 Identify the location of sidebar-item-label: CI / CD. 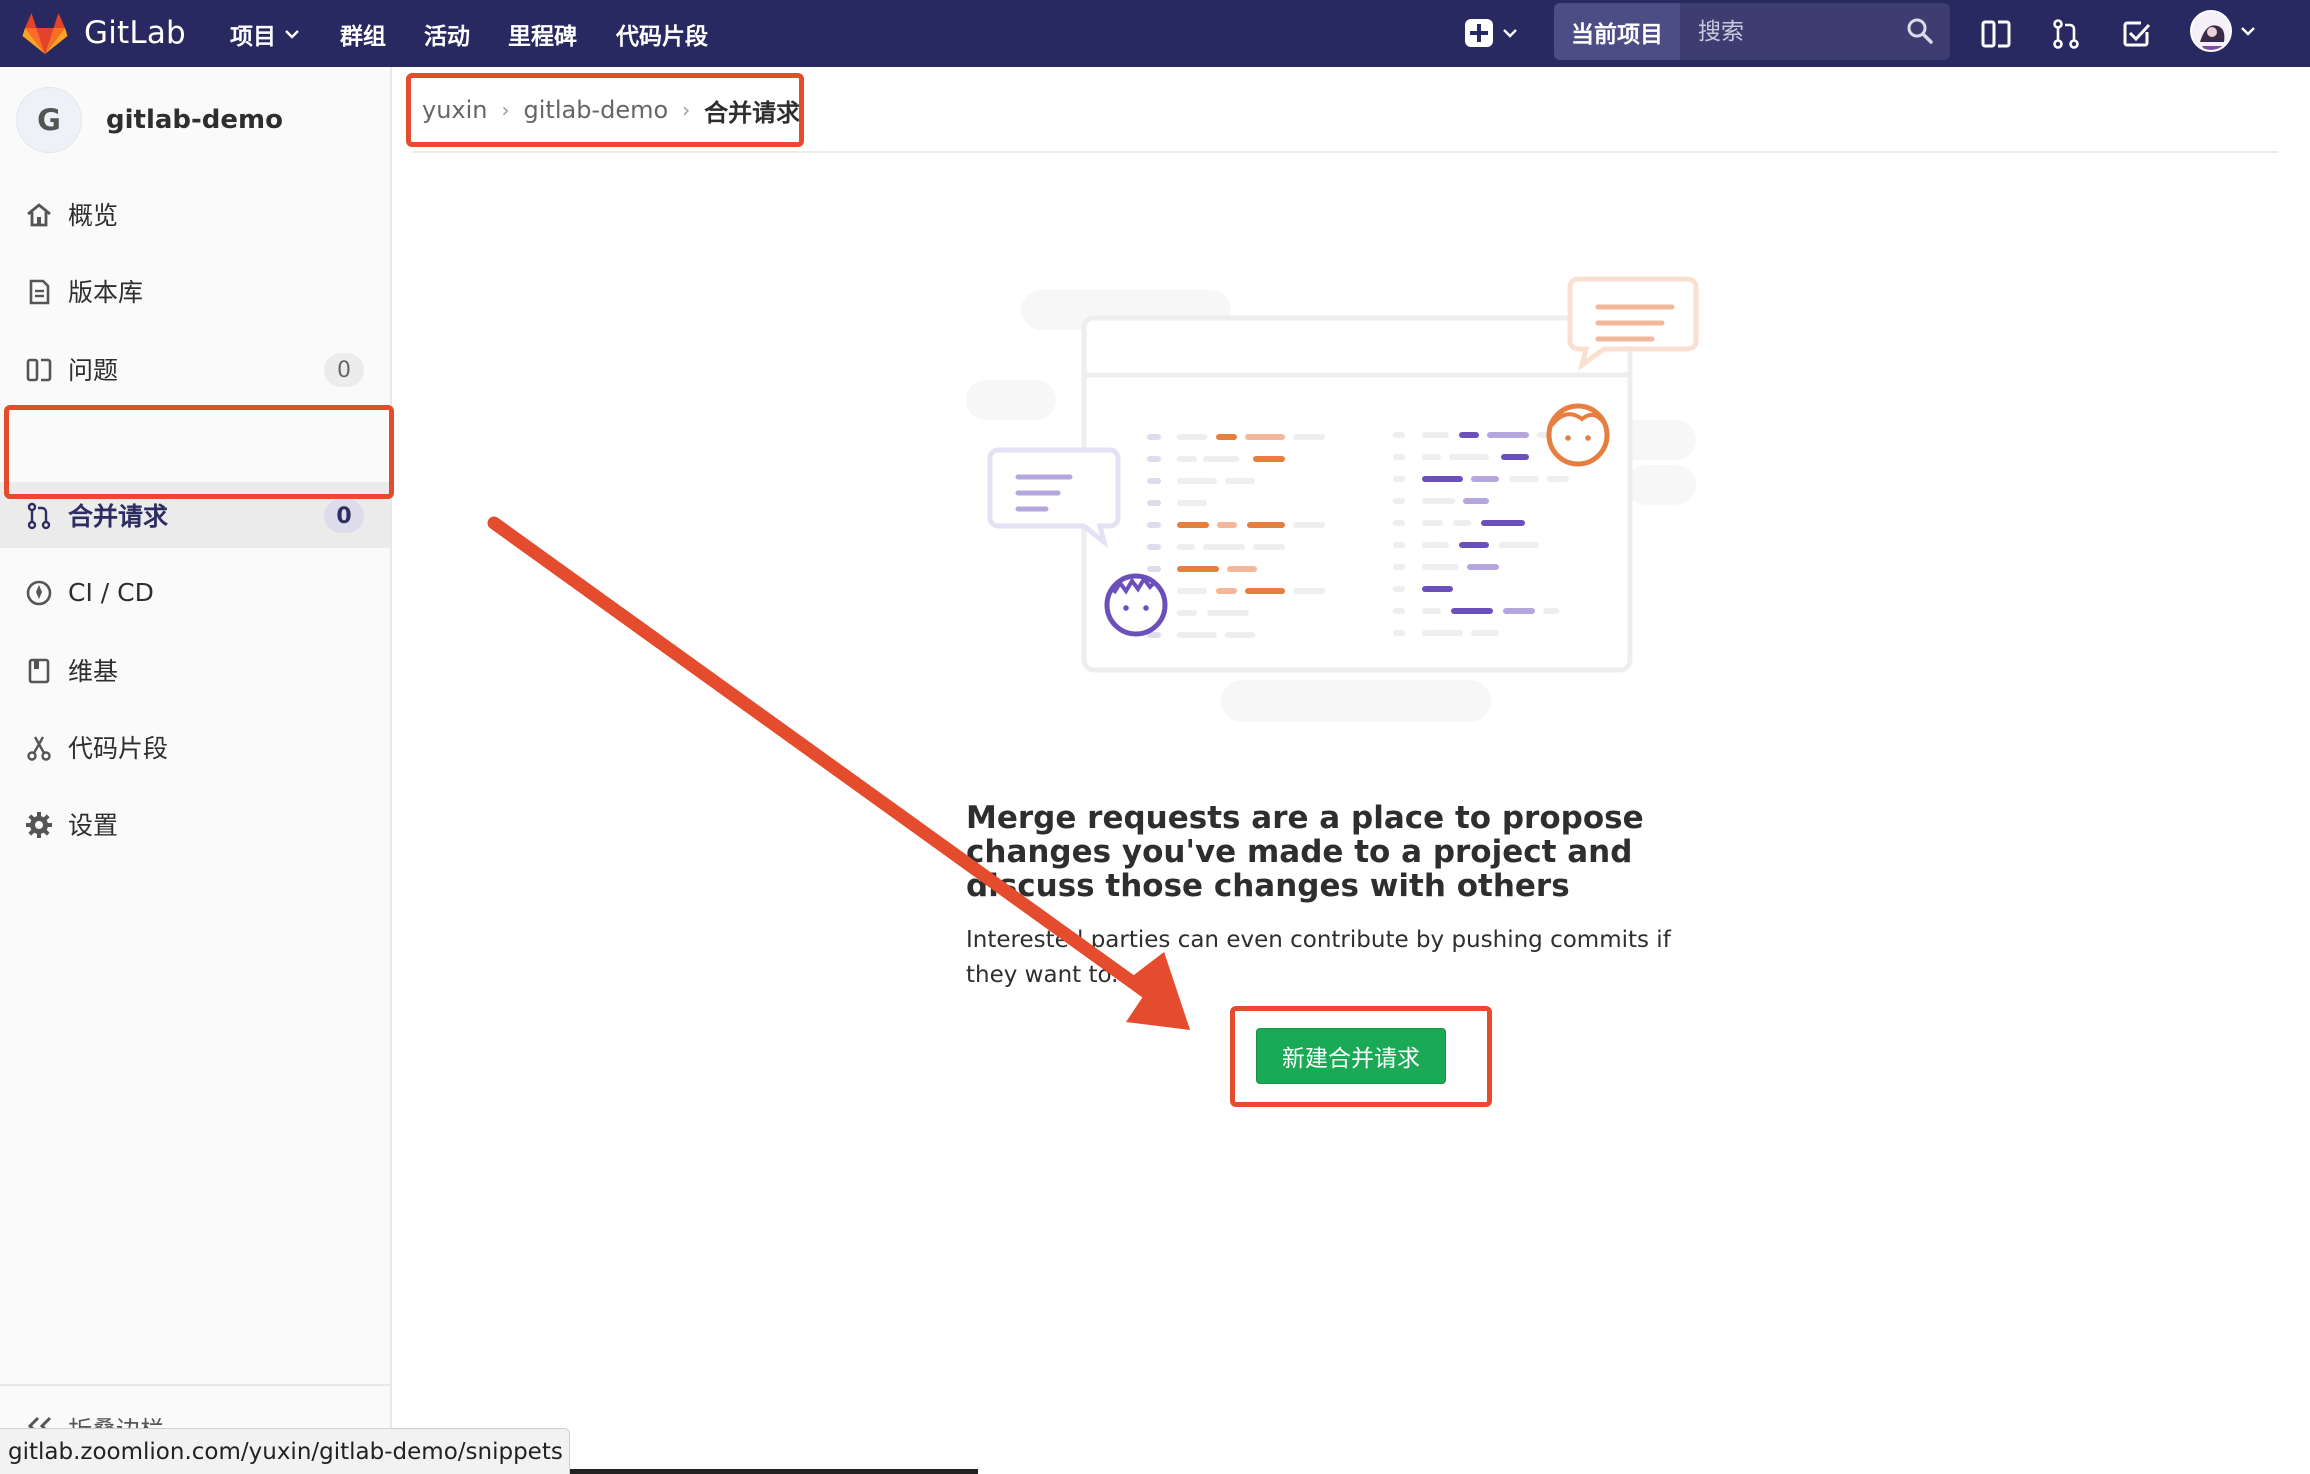
(111, 592).